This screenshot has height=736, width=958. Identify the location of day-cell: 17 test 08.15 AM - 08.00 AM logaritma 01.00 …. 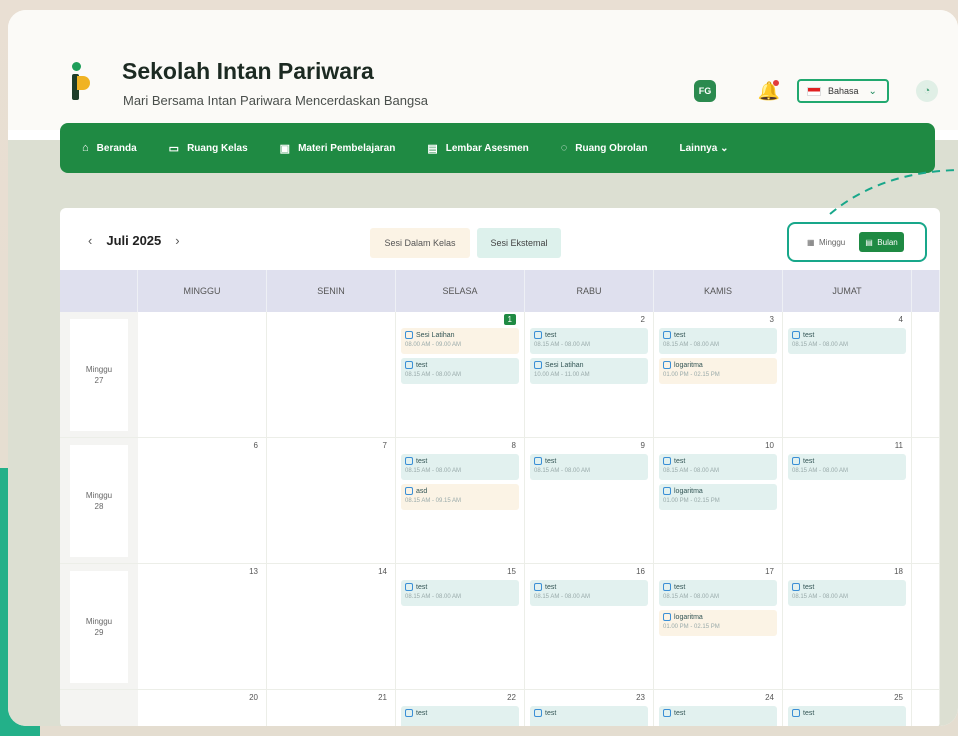
(718, 626).